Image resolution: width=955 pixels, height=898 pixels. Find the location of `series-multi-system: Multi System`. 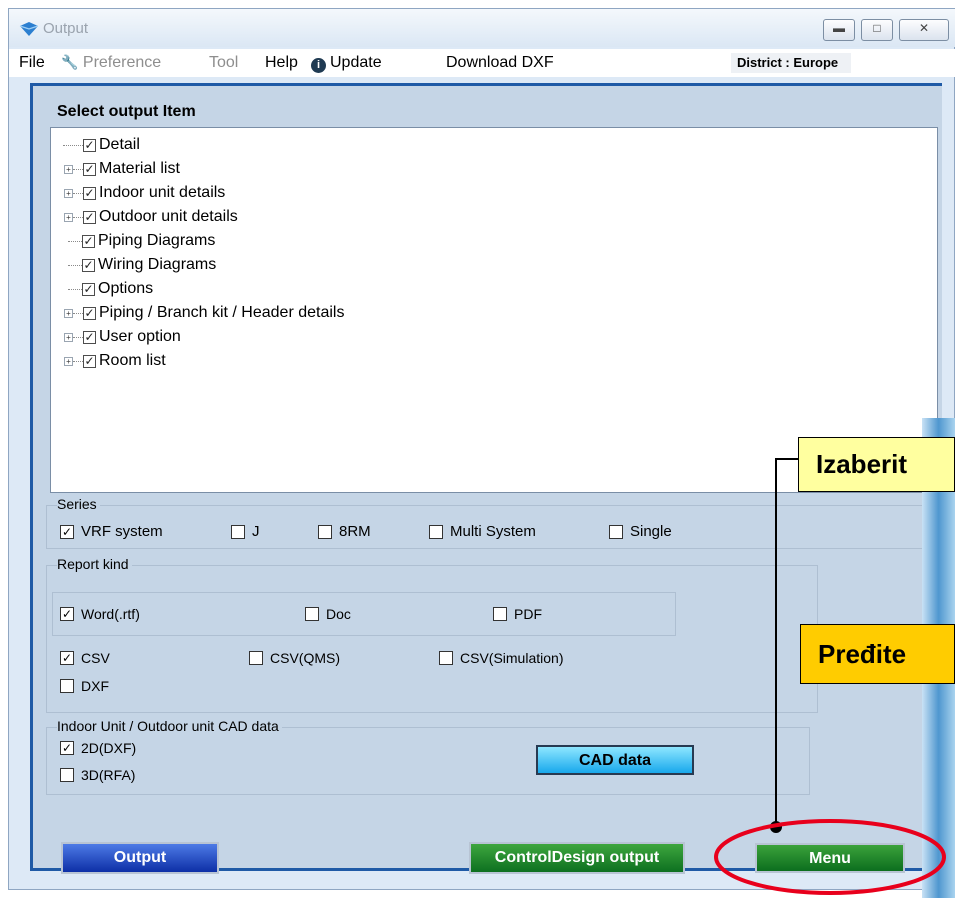

series-multi-system: Multi System is located at coordinates (482, 531).